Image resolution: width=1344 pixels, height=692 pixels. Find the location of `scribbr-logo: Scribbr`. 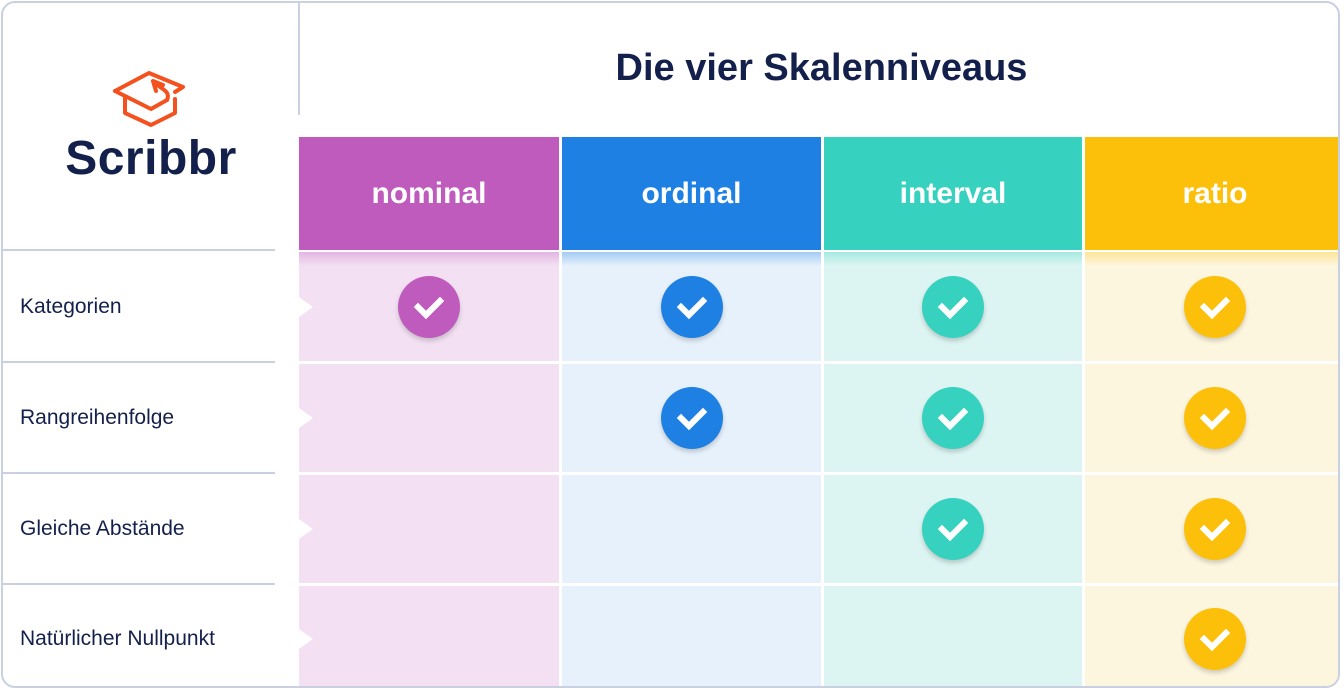

scribbr-logo: Scribbr is located at coordinates (153, 133).